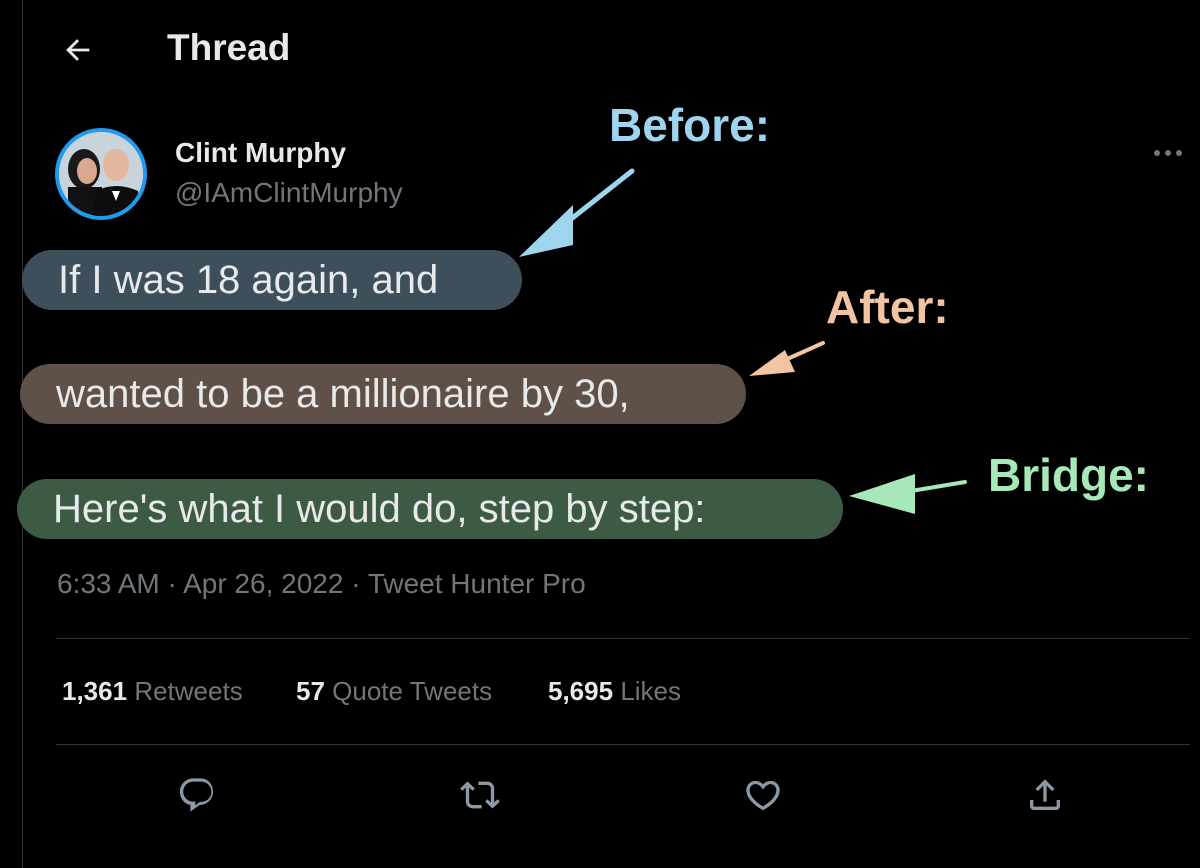 Image resolution: width=1200 pixels, height=868 pixels. What do you see at coordinates (101, 174) in the screenshot?
I see `avatar` at bounding box center [101, 174].